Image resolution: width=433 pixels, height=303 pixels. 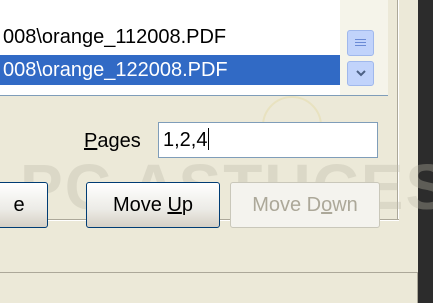 I want to click on pages-input: 1,2,4, so click(x=268, y=140).